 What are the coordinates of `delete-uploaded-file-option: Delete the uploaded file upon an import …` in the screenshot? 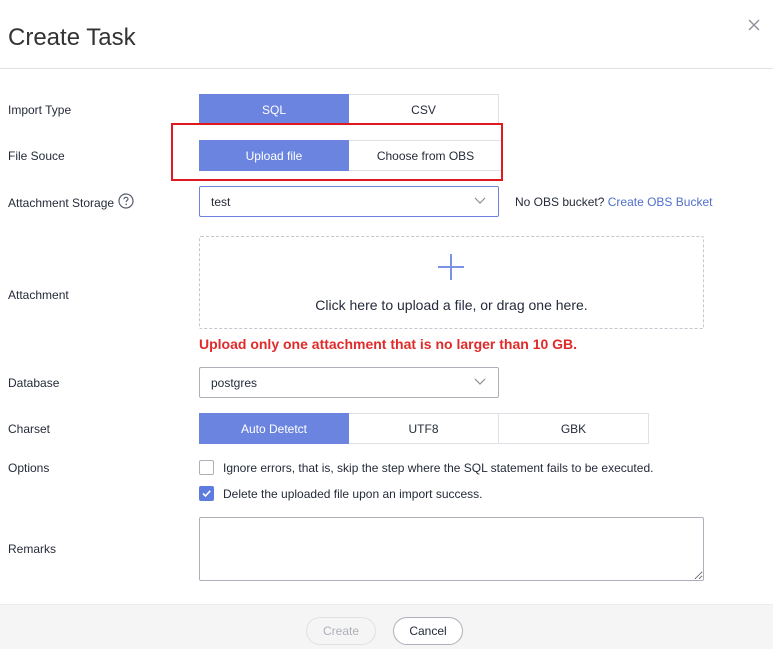 It's located at (341, 493).